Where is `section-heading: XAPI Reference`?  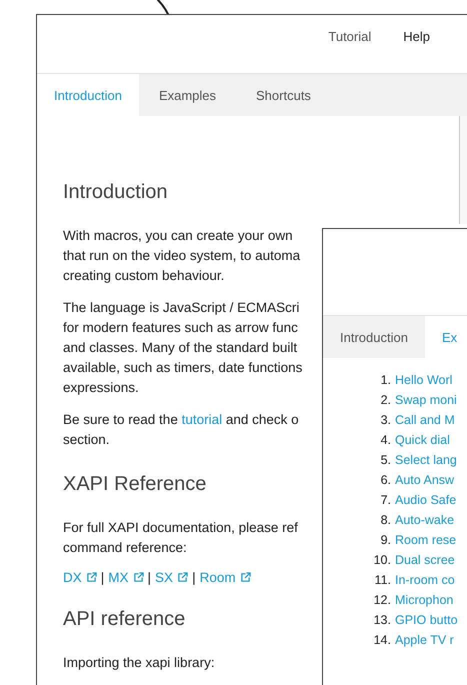
section-heading: XAPI Reference is located at coordinates (134, 484).